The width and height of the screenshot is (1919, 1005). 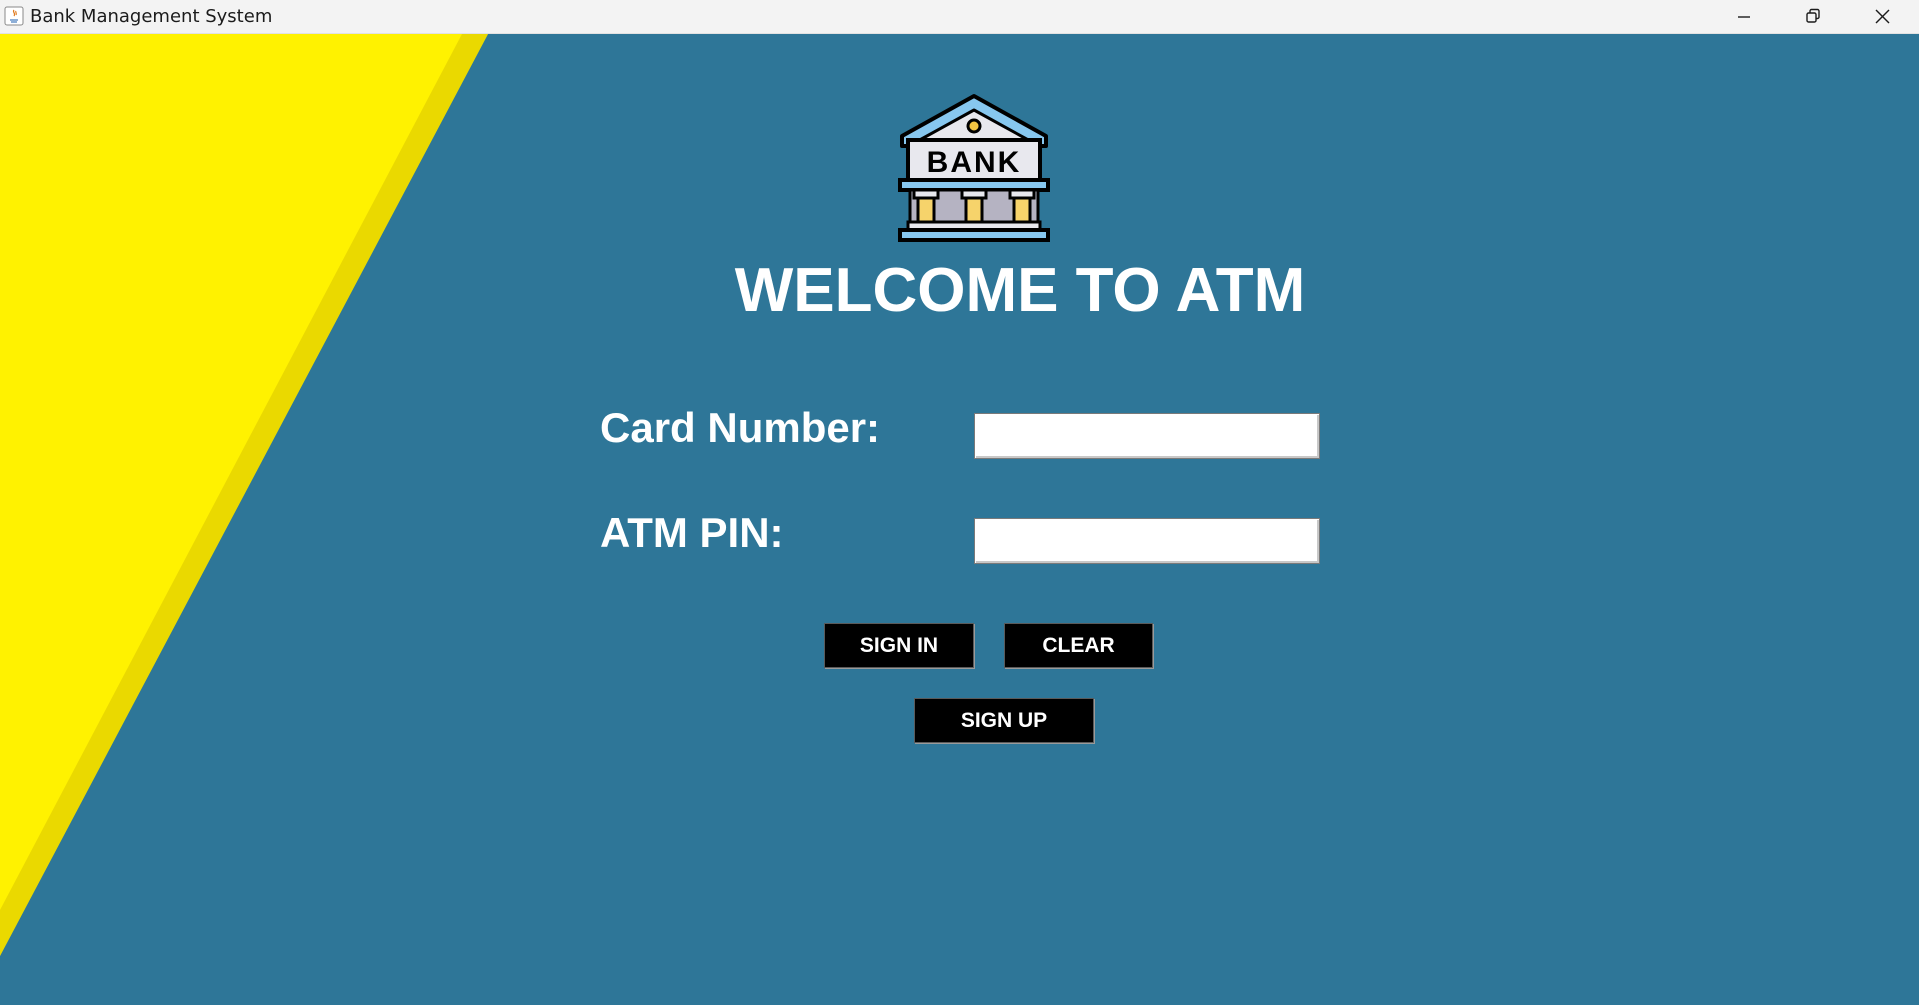 What do you see at coordinates (1147, 541) in the screenshot?
I see `atm-pin-input` at bounding box center [1147, 541].